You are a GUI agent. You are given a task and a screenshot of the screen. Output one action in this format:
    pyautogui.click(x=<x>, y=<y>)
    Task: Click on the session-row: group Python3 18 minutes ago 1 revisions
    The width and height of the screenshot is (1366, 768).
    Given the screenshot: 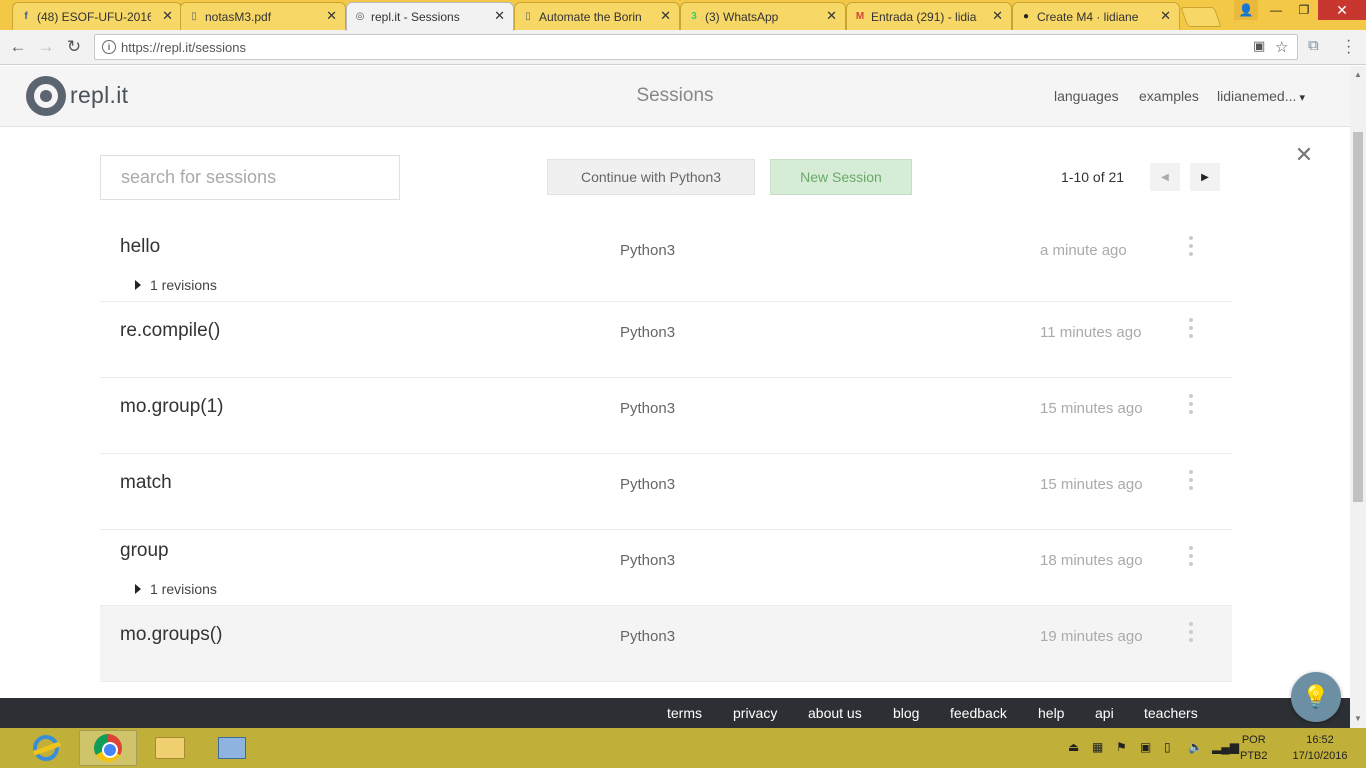 What is the action you would take?
    pyautogui.click(x=666, y=568)
    